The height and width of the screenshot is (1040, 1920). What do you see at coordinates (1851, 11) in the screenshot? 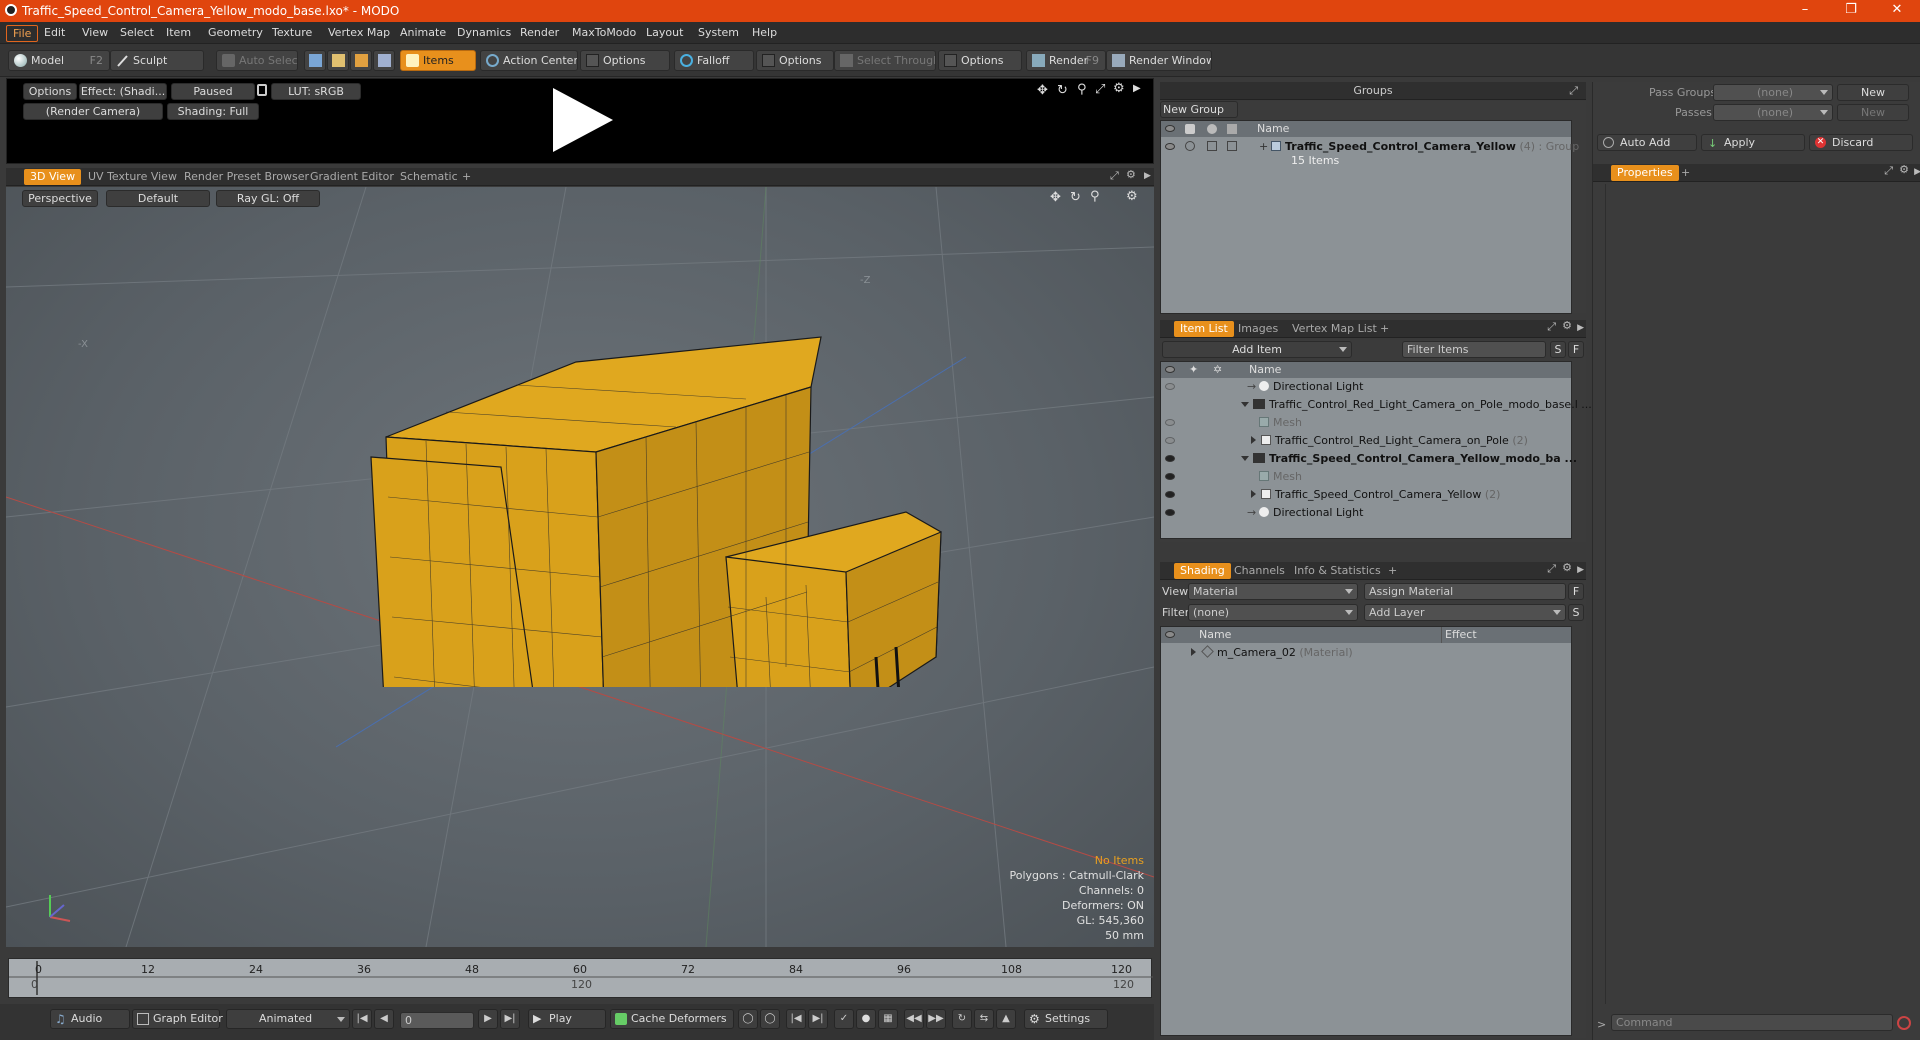
I see `restore-icon: ❐` at bounding box center [1851, 11].